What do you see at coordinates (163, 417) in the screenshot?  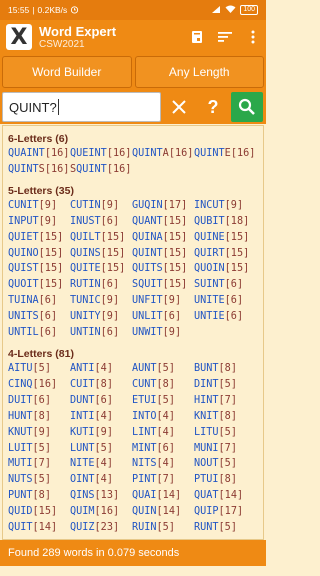 I see `word-item: INTO[4]` at bounding box center [163, 417].